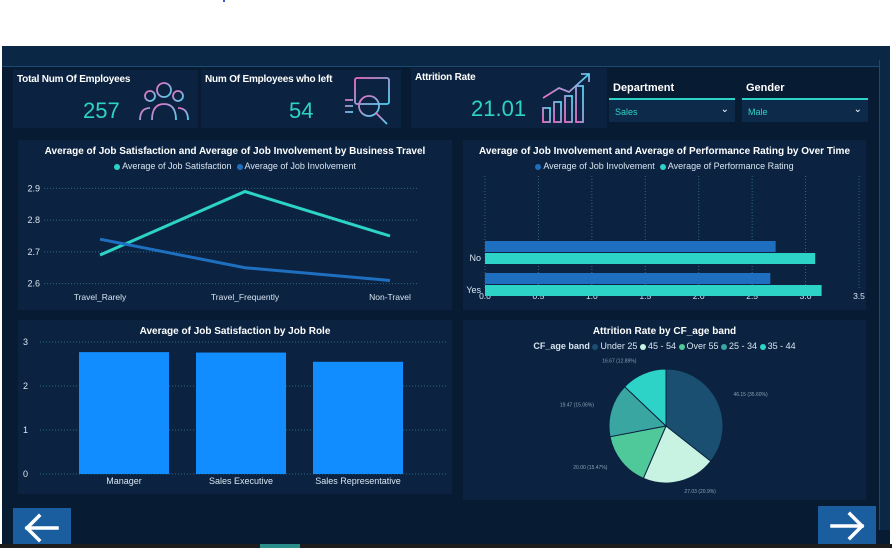 The width and height of the screenshot is (892, 553). I want to click on kpi-employees-left: Num Of Employees who left 54, so click(301, 99).